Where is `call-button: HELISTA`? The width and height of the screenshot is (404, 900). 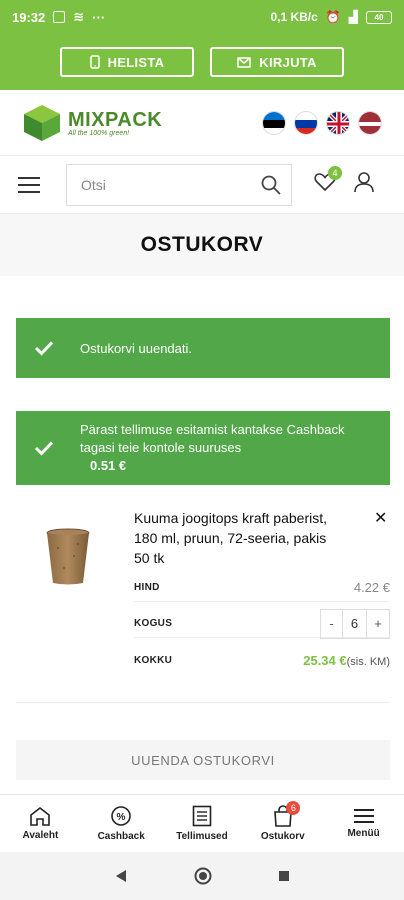 call-button: HELISTA is located at coordinates (127, 62).